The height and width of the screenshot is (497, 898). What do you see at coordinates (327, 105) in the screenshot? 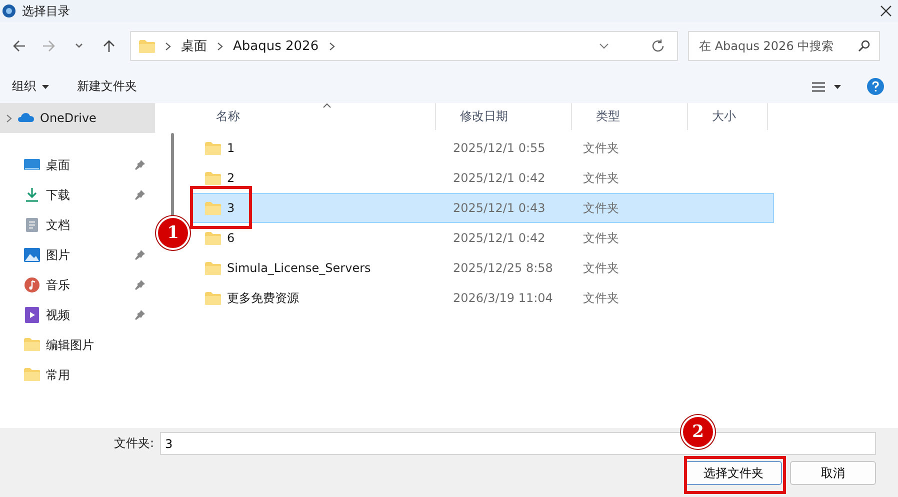
I see `sort-up-icon` at bounding box center [327, 105].